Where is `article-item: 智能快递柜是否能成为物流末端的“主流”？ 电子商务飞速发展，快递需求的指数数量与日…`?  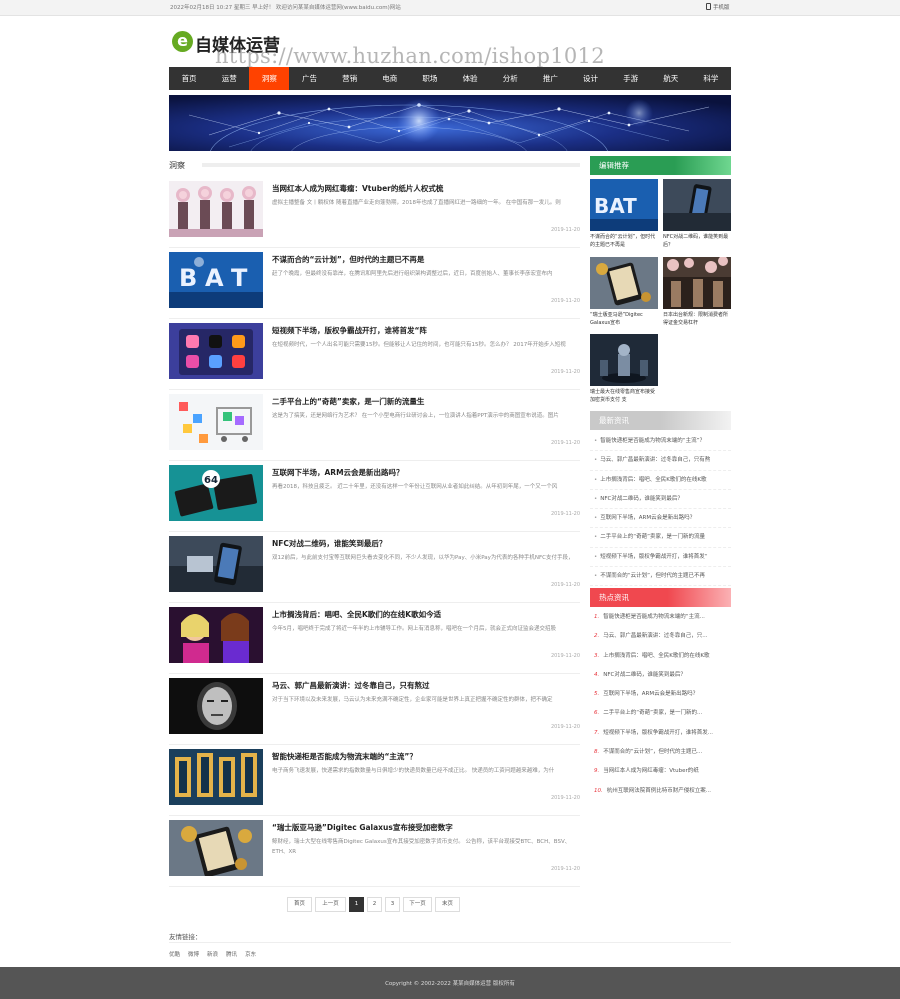 article-item: 智能快递柜是否能成为物流末端的“主流”？ 电子商务飞速发展，快递需求的指数数量与日… is located at coordinates (374, 782).